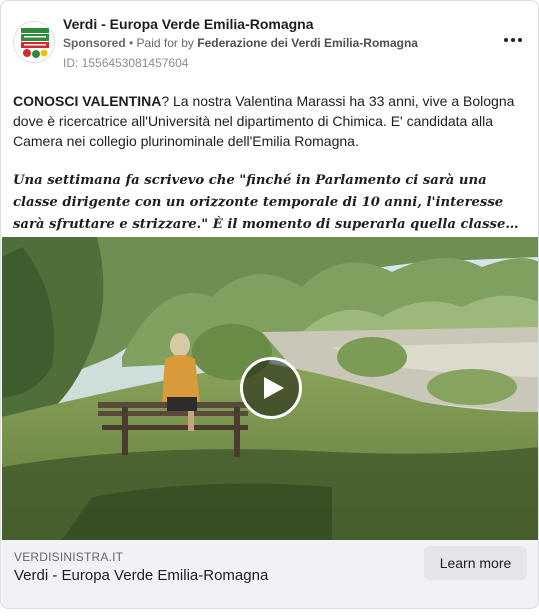  What do you see at coordinates (126, 63) in the screenshot?
I see `ad-id: ID: 1556453081457604` at bounding box center [126, 63].